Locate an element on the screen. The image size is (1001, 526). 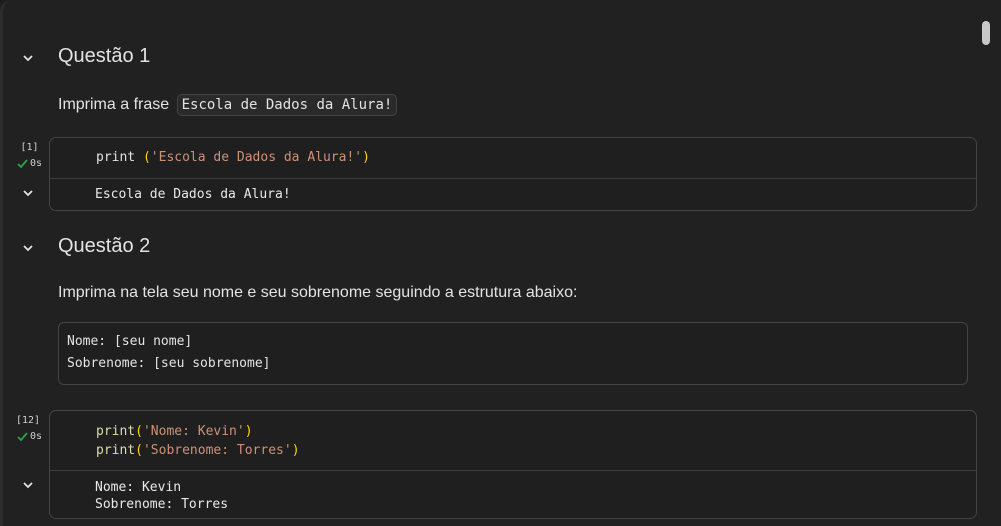
section-heading-2: Questão 2 is located at coordinates (104, 246).